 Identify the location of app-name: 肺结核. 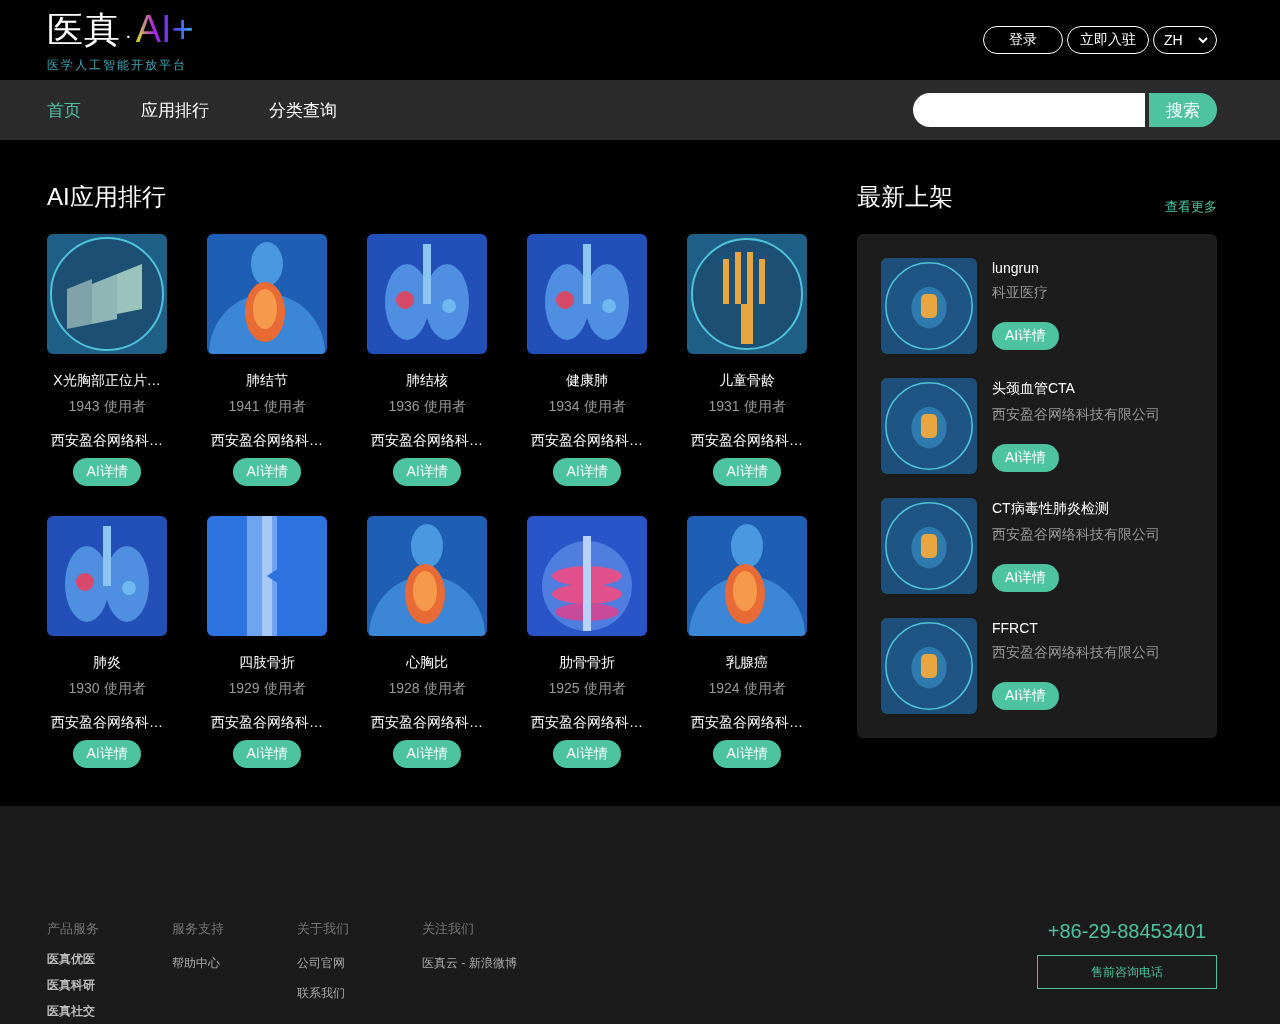
(427, 381).